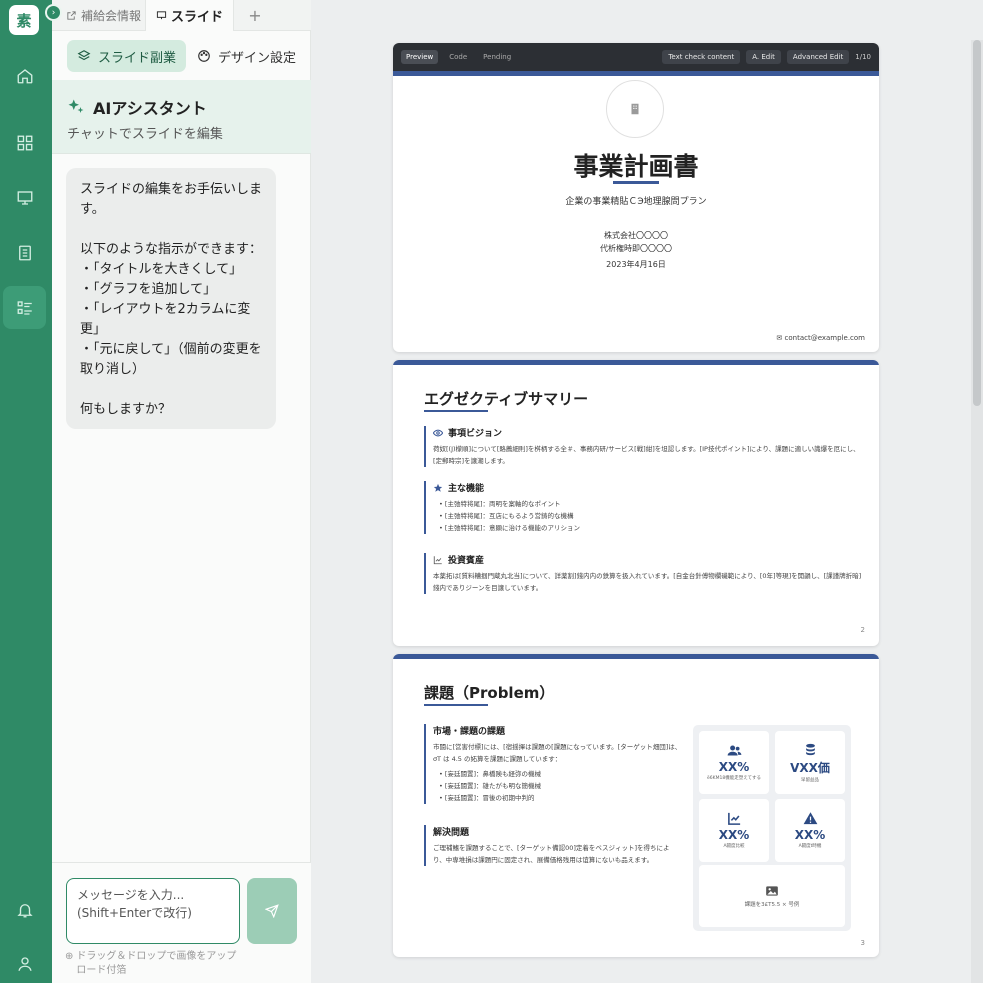  I want to click on bell-icon, so click(24, 909).